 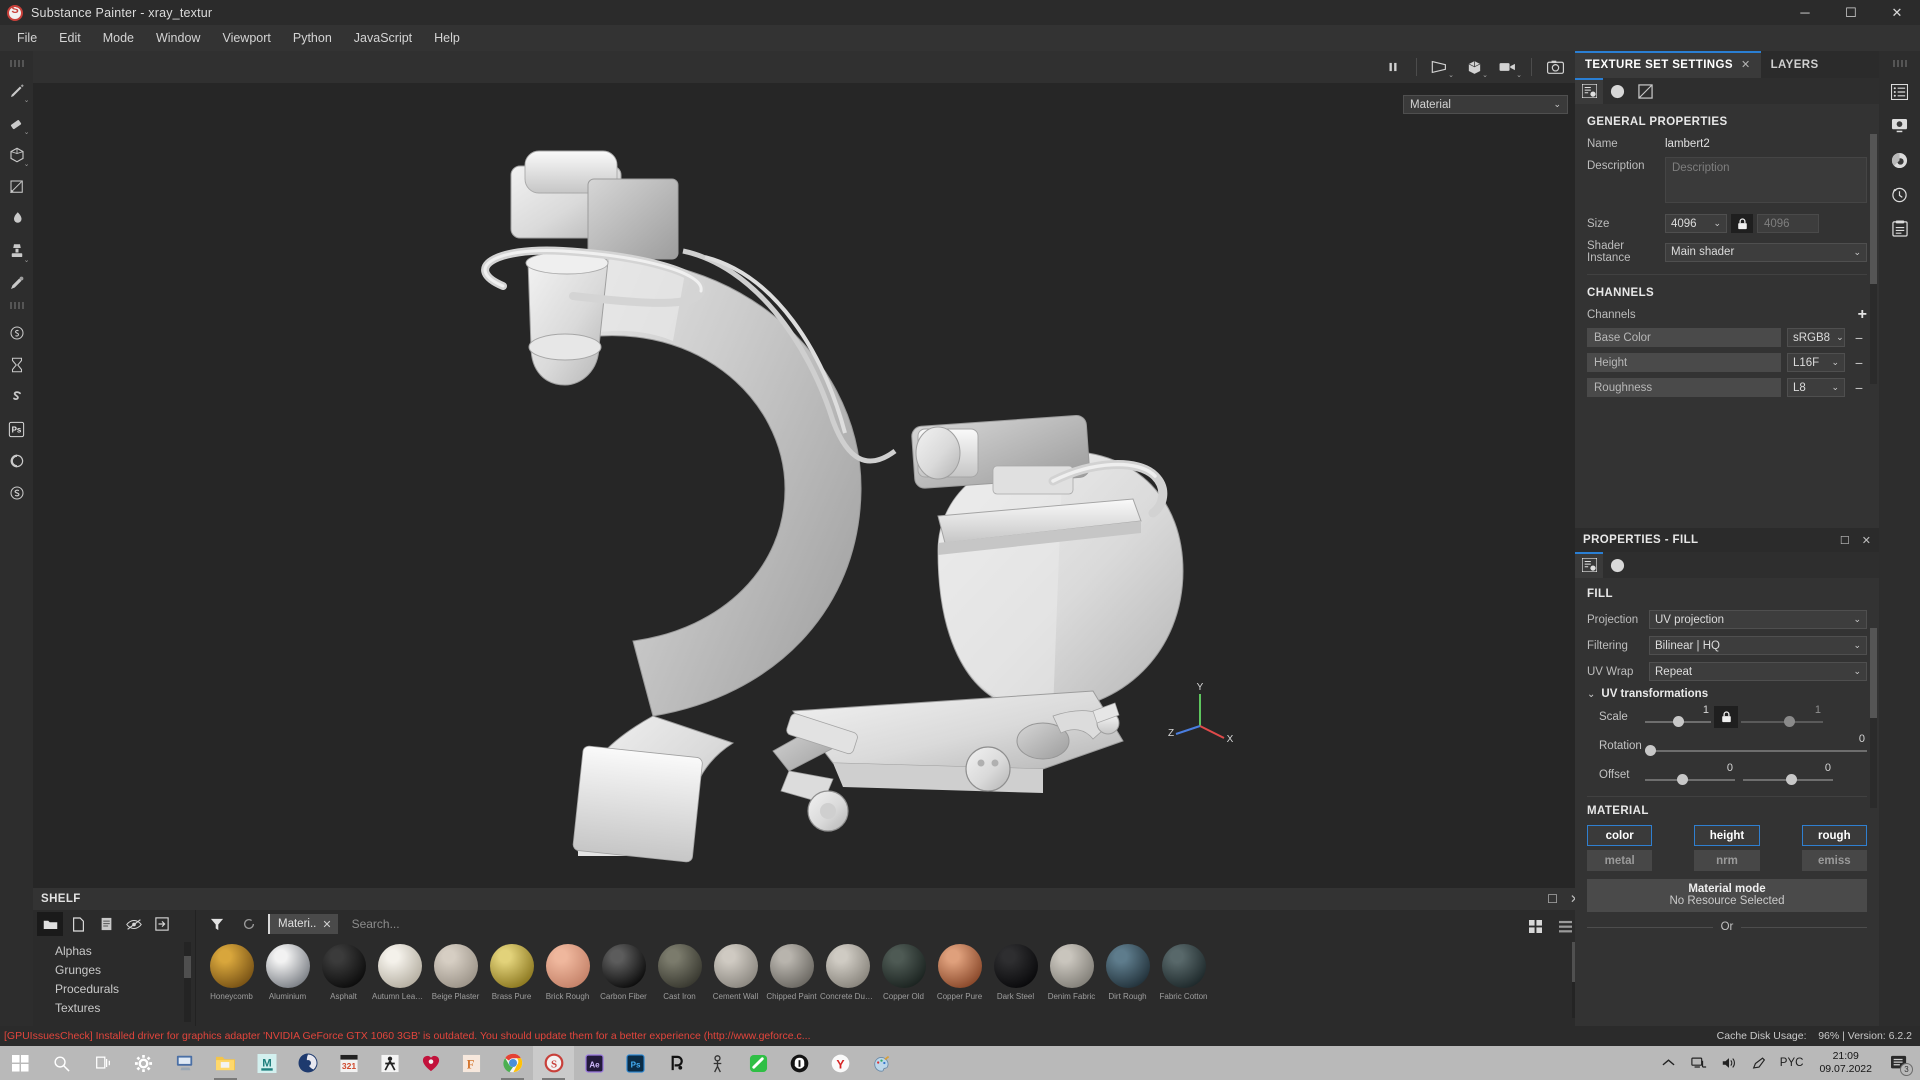 I want to click on paint-brush-tool: ⌄, so click(x=17, y=91).